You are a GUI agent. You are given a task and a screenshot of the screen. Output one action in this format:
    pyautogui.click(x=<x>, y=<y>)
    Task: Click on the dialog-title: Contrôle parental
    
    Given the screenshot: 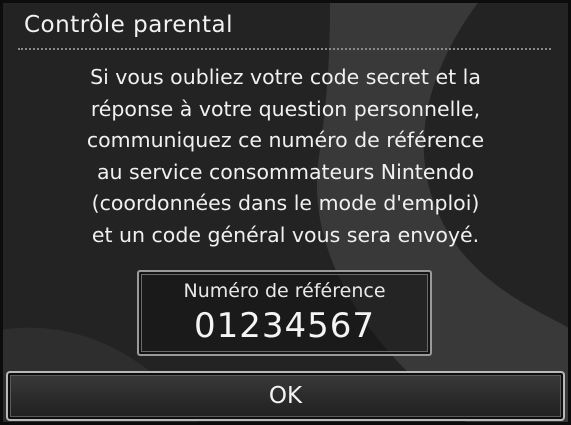 What is the action you would take?
    pyautogui.click(x=128, y=25)
    